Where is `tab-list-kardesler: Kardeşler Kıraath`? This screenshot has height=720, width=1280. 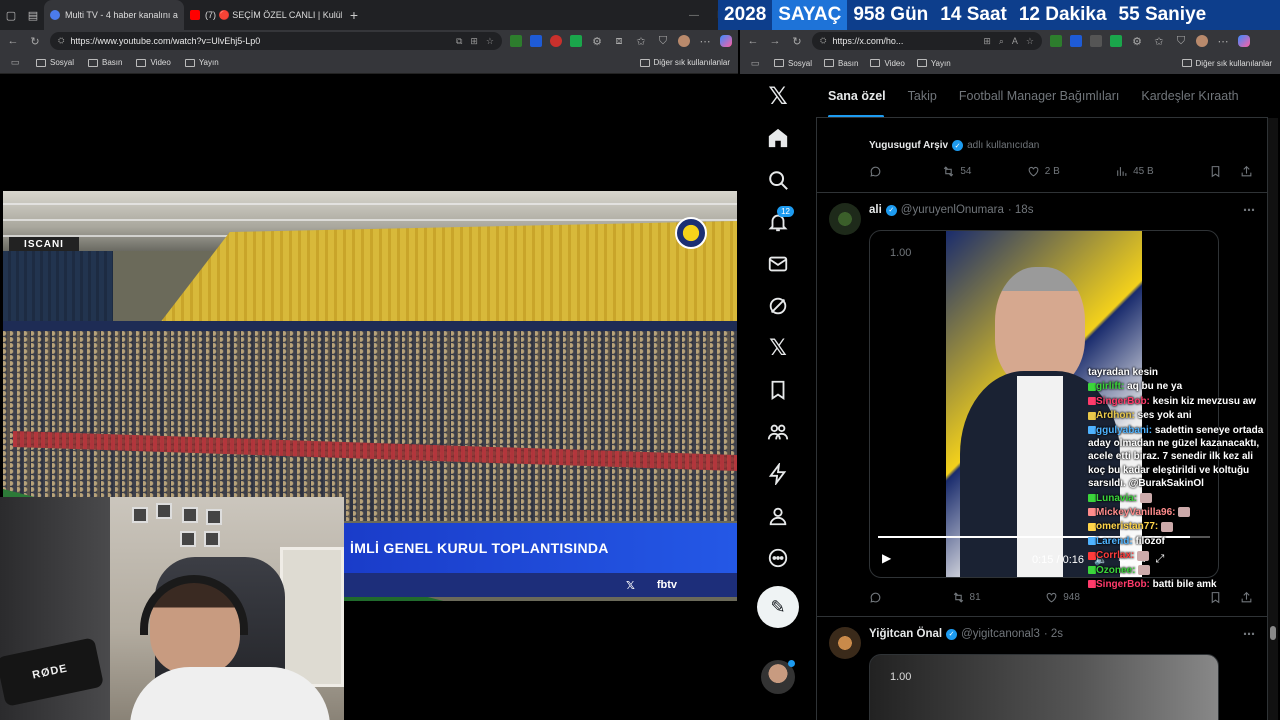
tab-list-kardesler: Kardeşler Kıraath is located at coordinates (1189, 95).